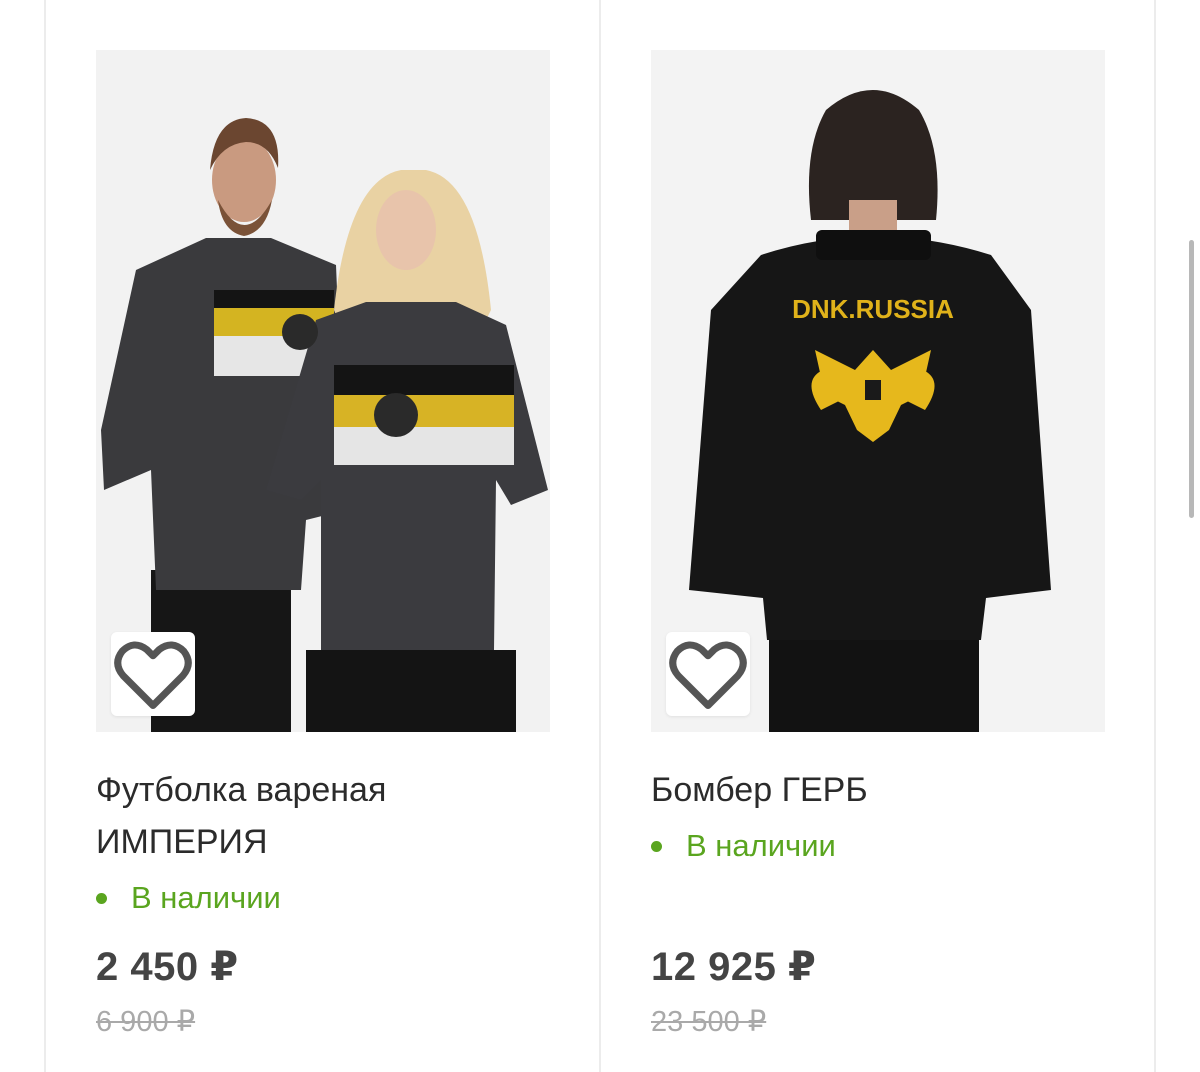 This screenshot has height=1072, width=1200. What do you see at coordinates (734, 967) in the screenshot?
I see `current-price: 12 925 ₽` at bounding box center [734, 967].